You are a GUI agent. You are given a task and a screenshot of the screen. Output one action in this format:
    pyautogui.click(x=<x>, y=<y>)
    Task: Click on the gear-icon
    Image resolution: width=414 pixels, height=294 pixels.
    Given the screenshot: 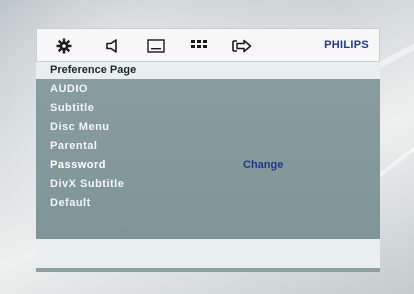 What is the action you would take?
    pyautogui.click(x=64, y=46)
    